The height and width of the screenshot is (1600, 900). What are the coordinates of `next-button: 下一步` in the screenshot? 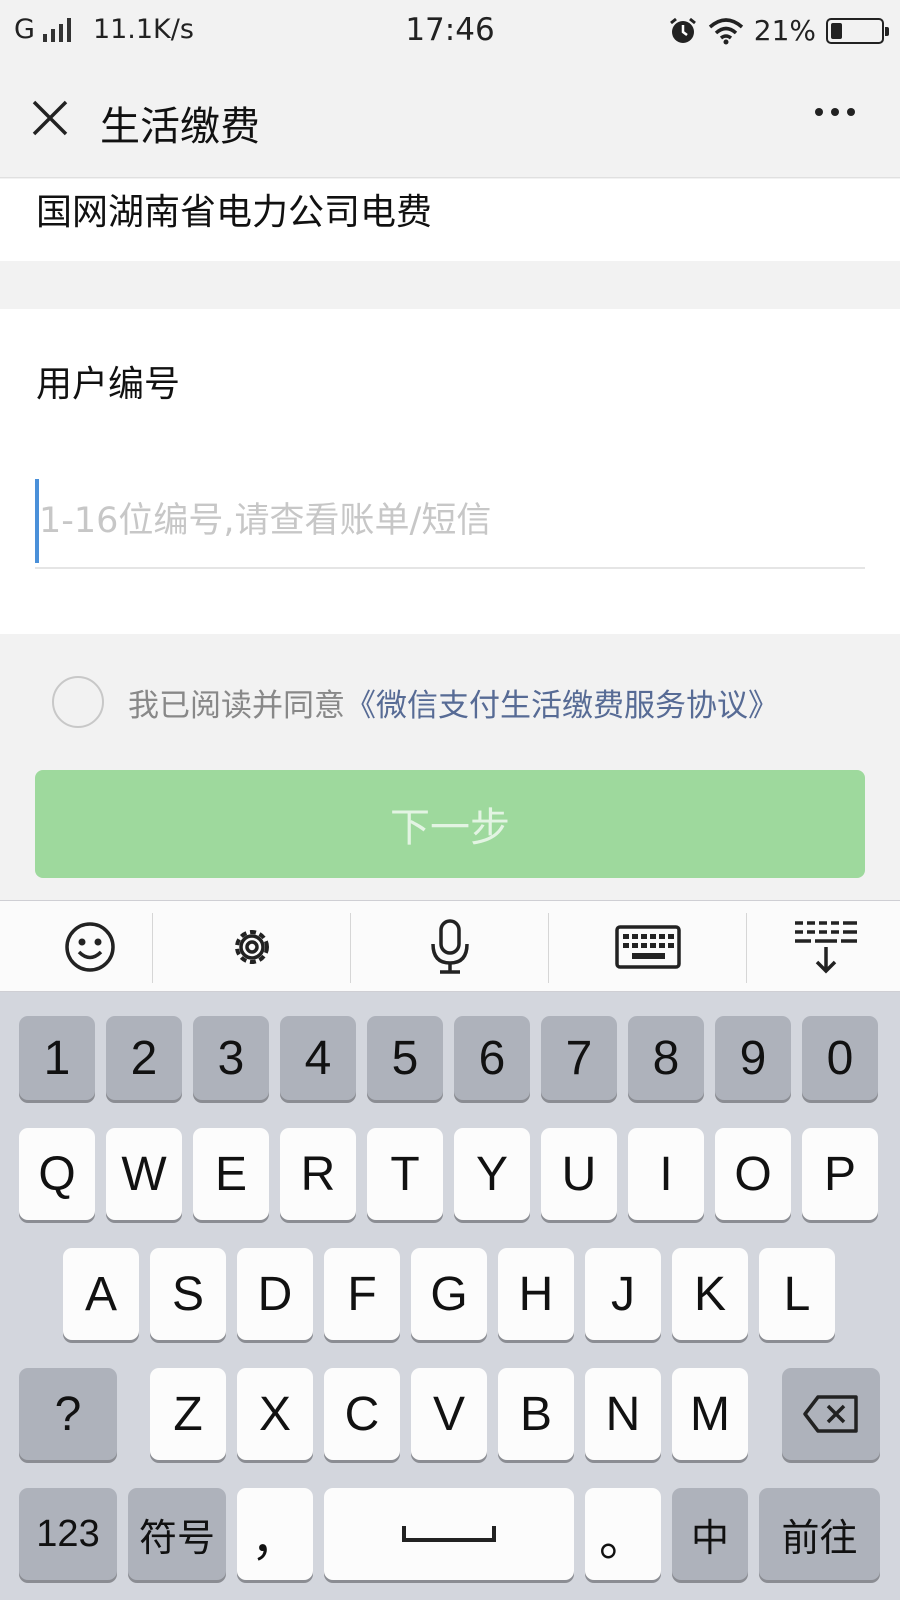 It's located at (450, 824).